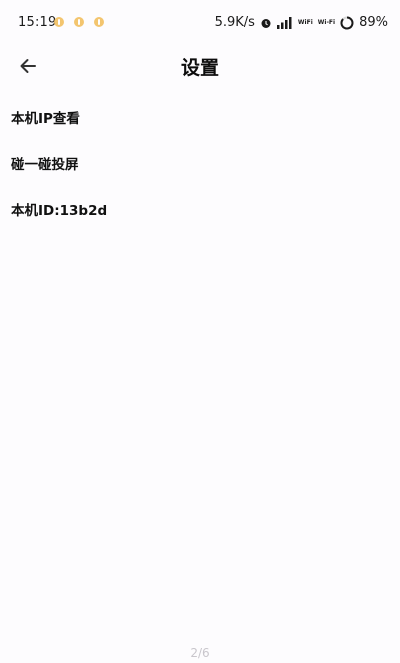  What do you see at coordinates (59, 211) in the screenshot?
I see `settings-item-device-id: 本机ID:13b2d` at bounding box center [59, 211].